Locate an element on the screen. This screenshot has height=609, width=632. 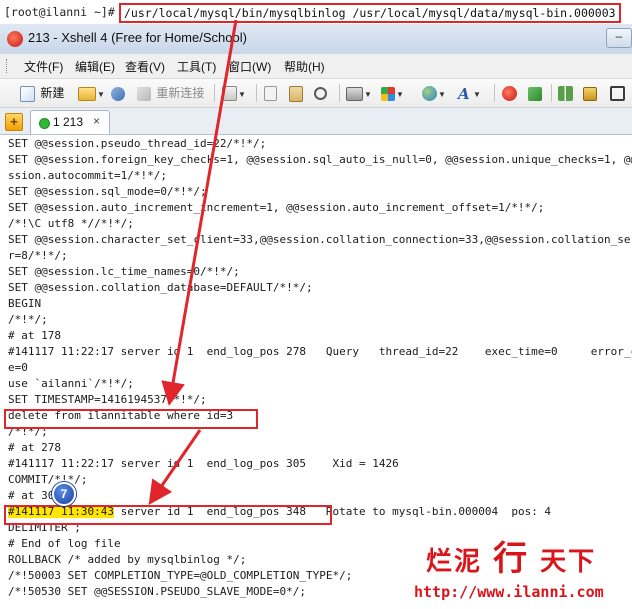
watermark-url: http://www.ilanni.com is located at coordinates (509, 592).